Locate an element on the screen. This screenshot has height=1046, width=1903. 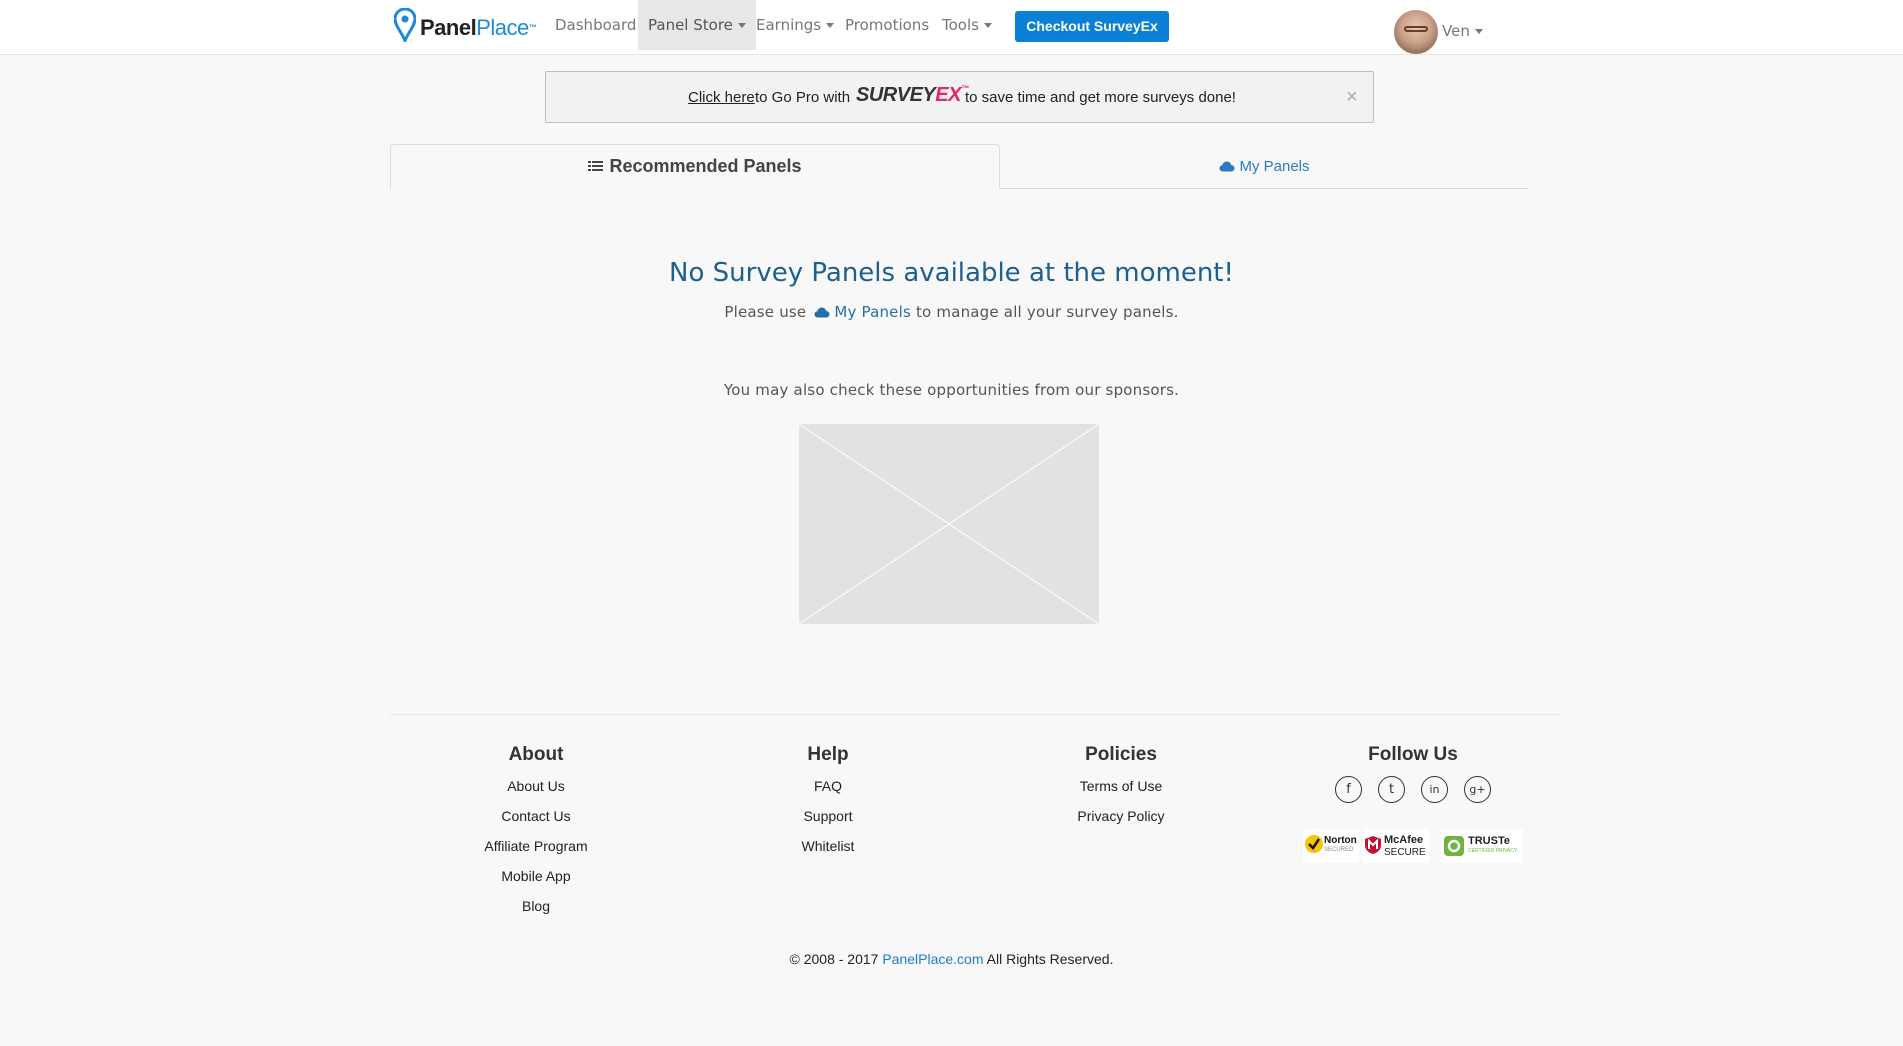
surveyex-logo: SURVEYEX™ is located at coordinates (912, 95).